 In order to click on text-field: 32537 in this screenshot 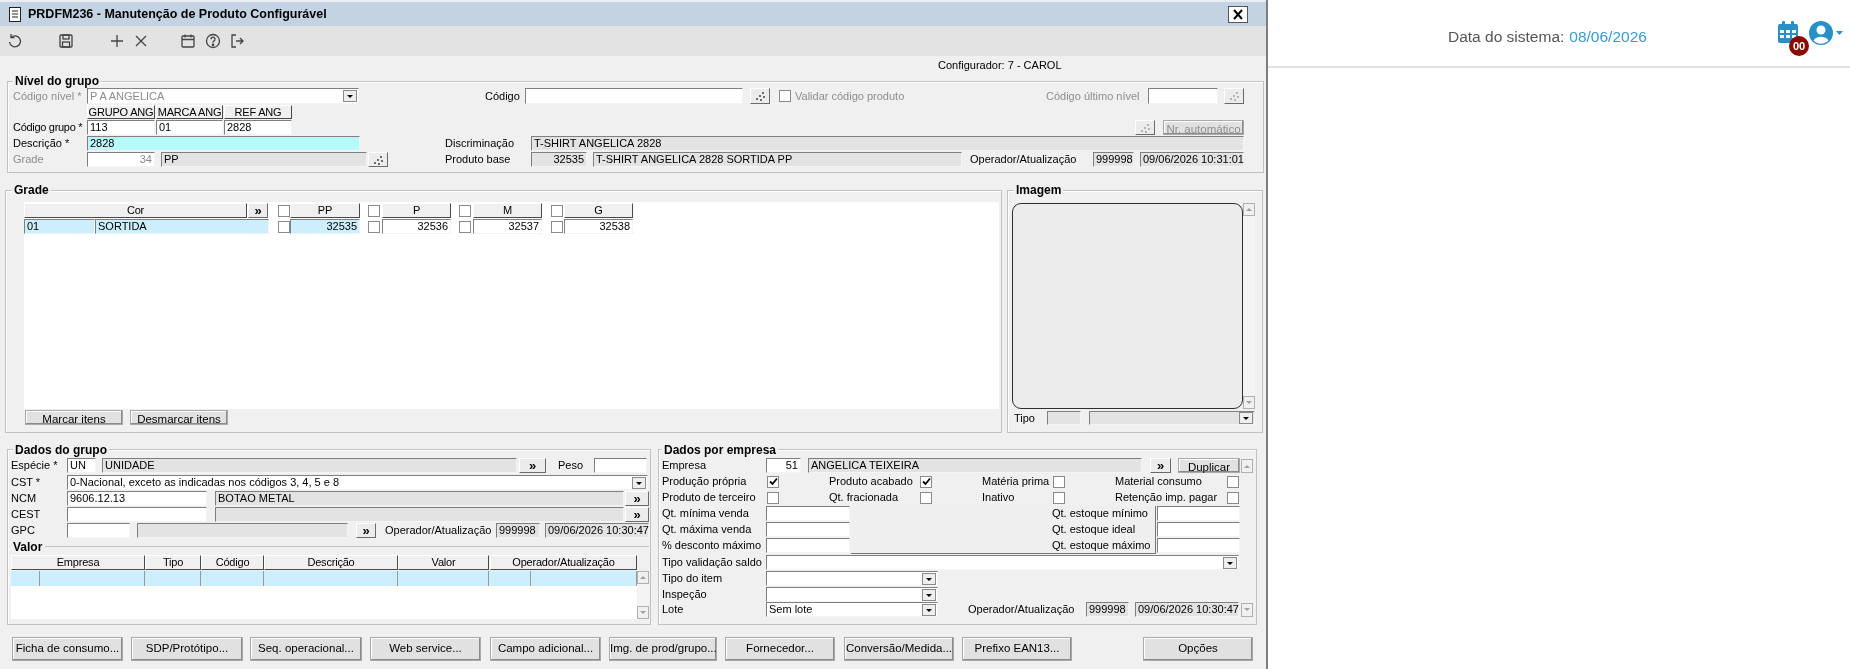, I will do `click(507, 226)`.